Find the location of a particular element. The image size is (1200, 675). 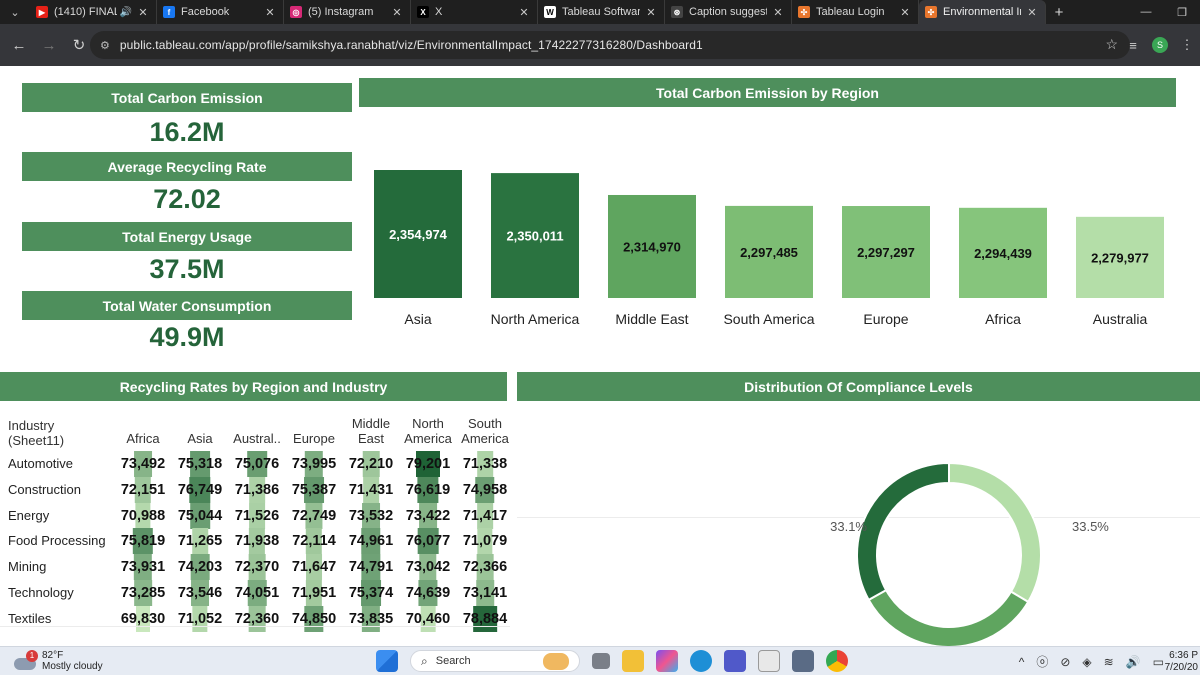

heatmap-cell: 71,052 is located at coordinates (200, 618).